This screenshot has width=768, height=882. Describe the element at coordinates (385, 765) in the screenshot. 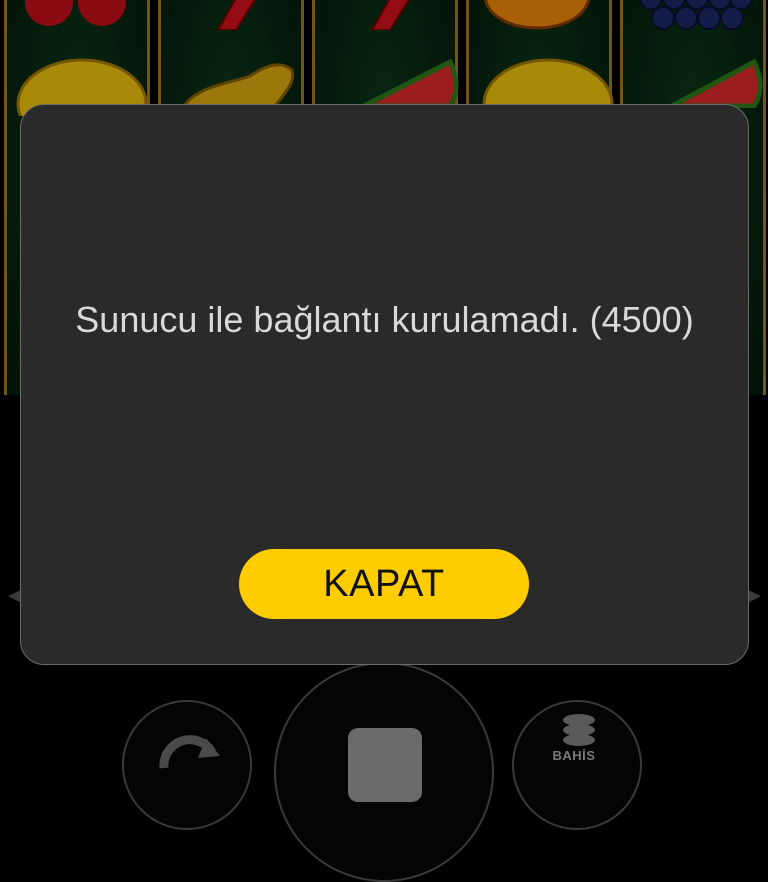

I see `stop-icon` at that location.